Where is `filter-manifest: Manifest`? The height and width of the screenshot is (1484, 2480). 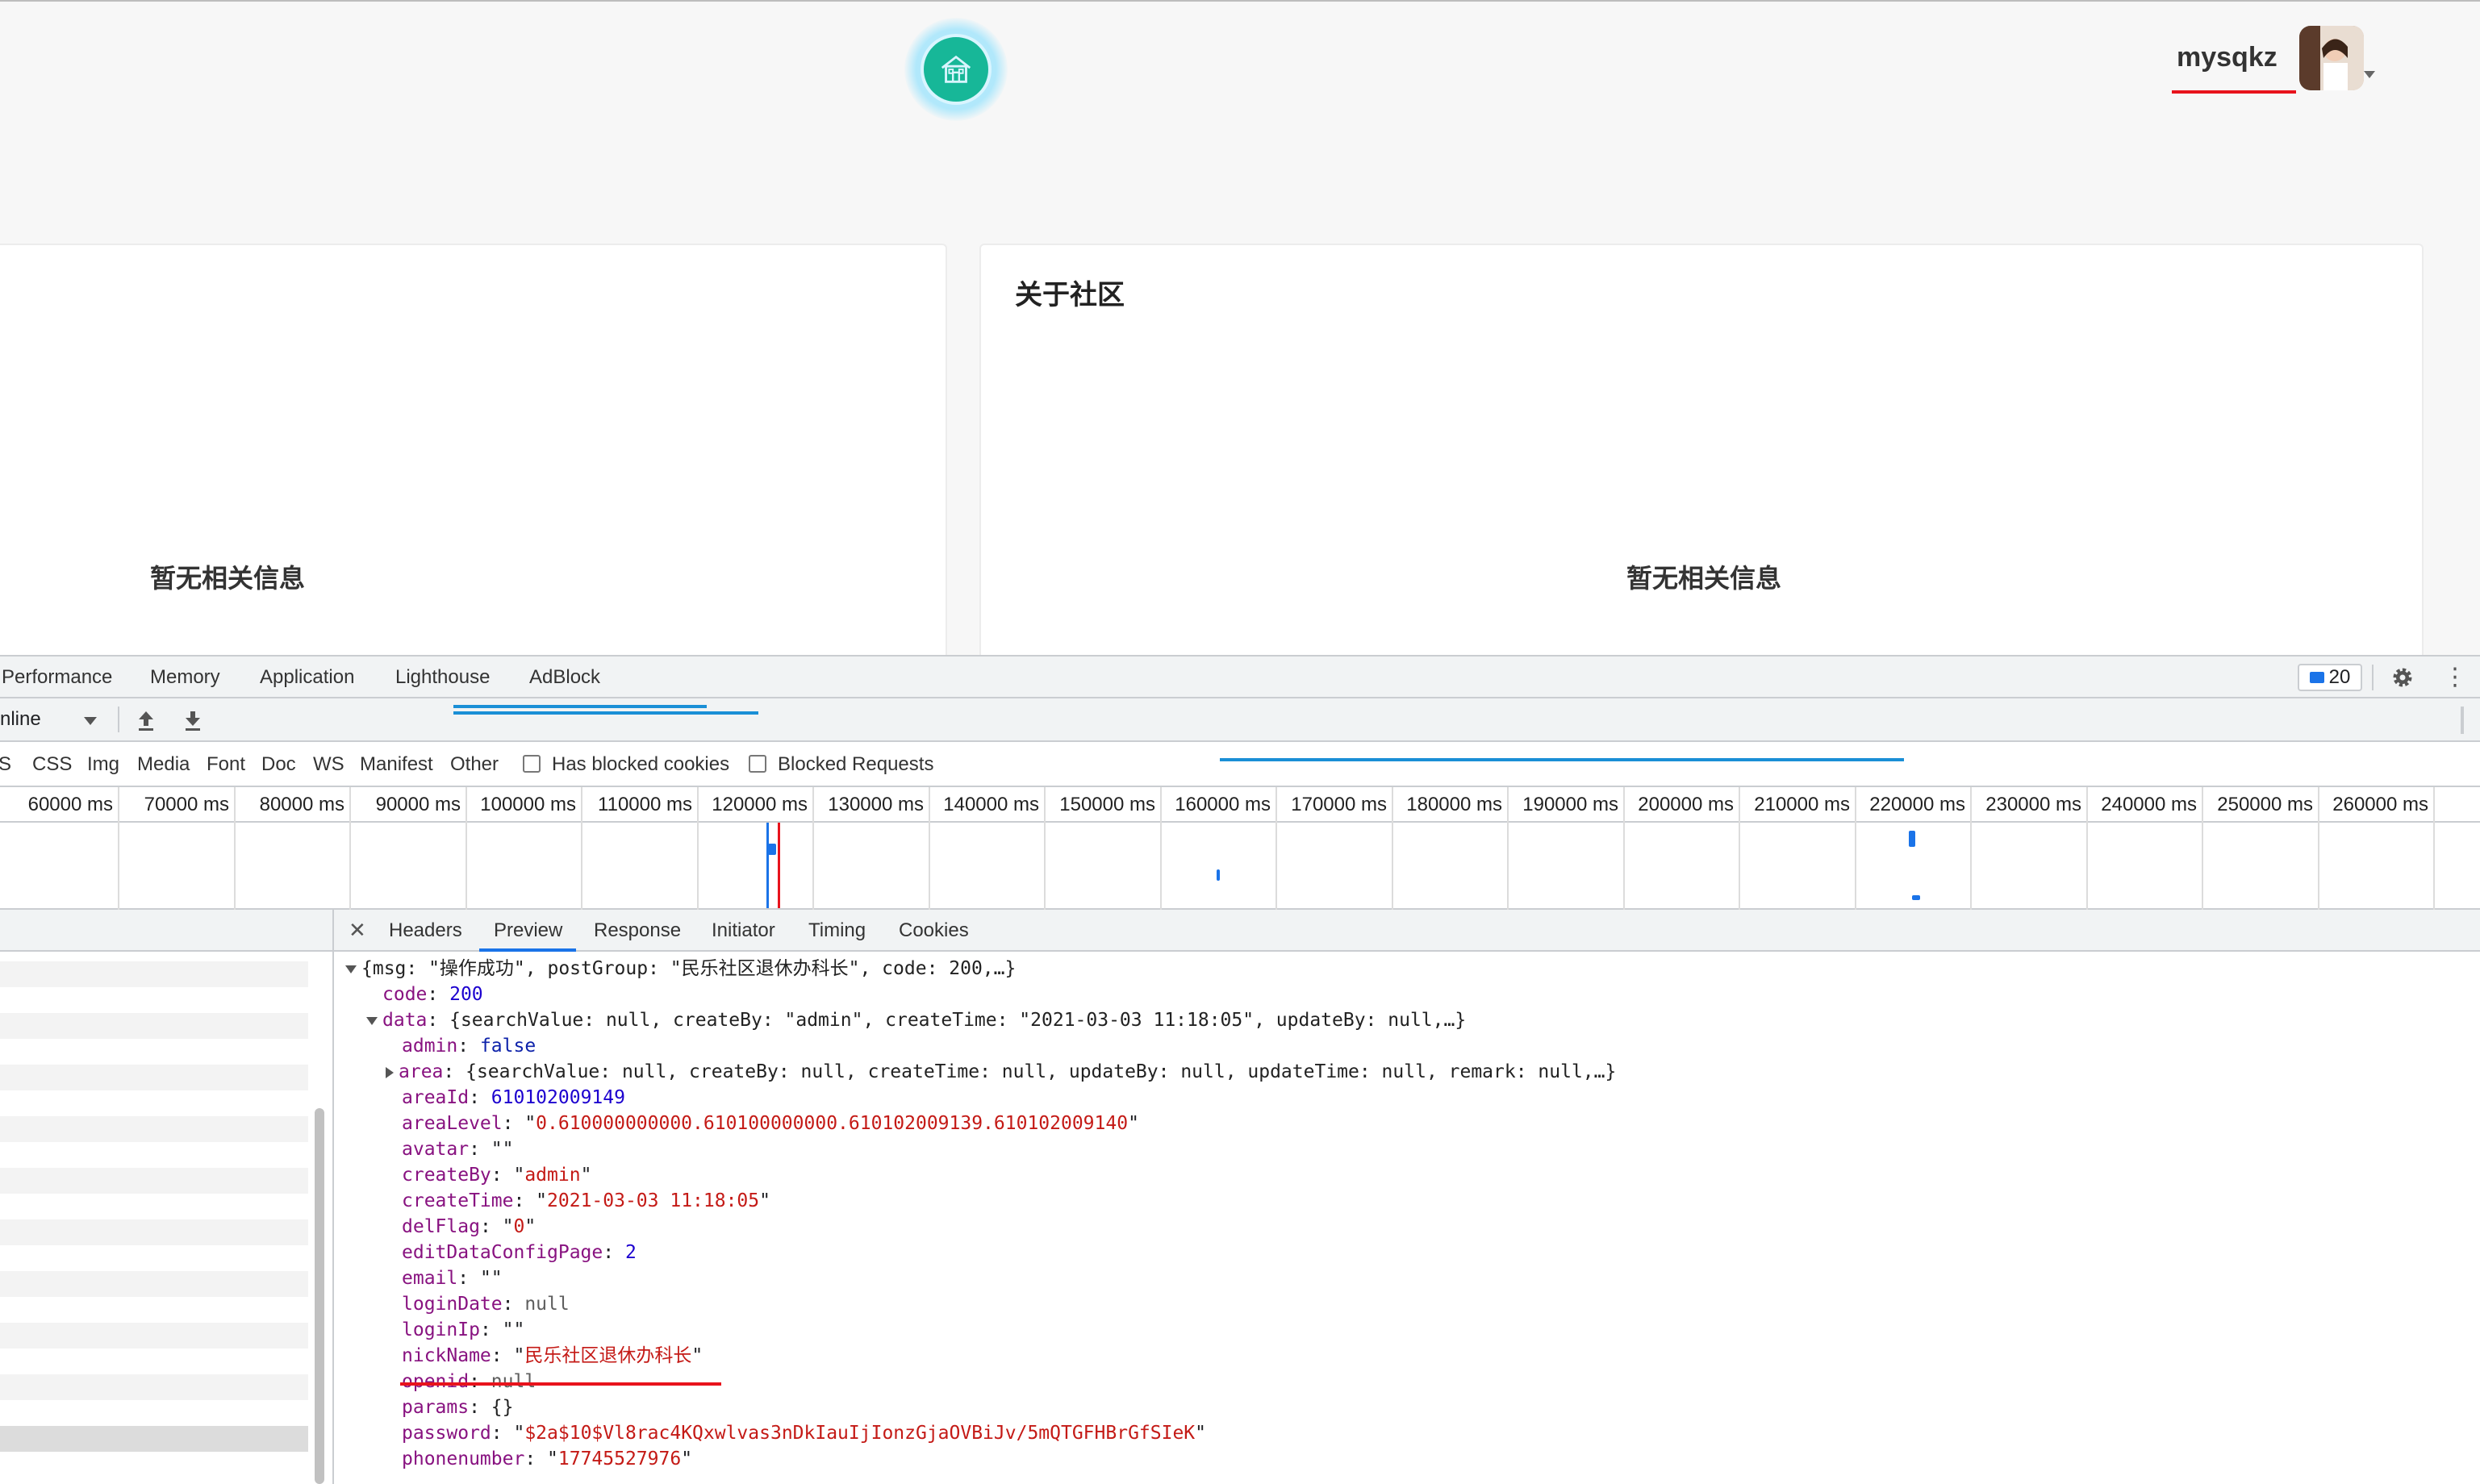 filter-manifest: Manifest is located at coordinates (396, 765).